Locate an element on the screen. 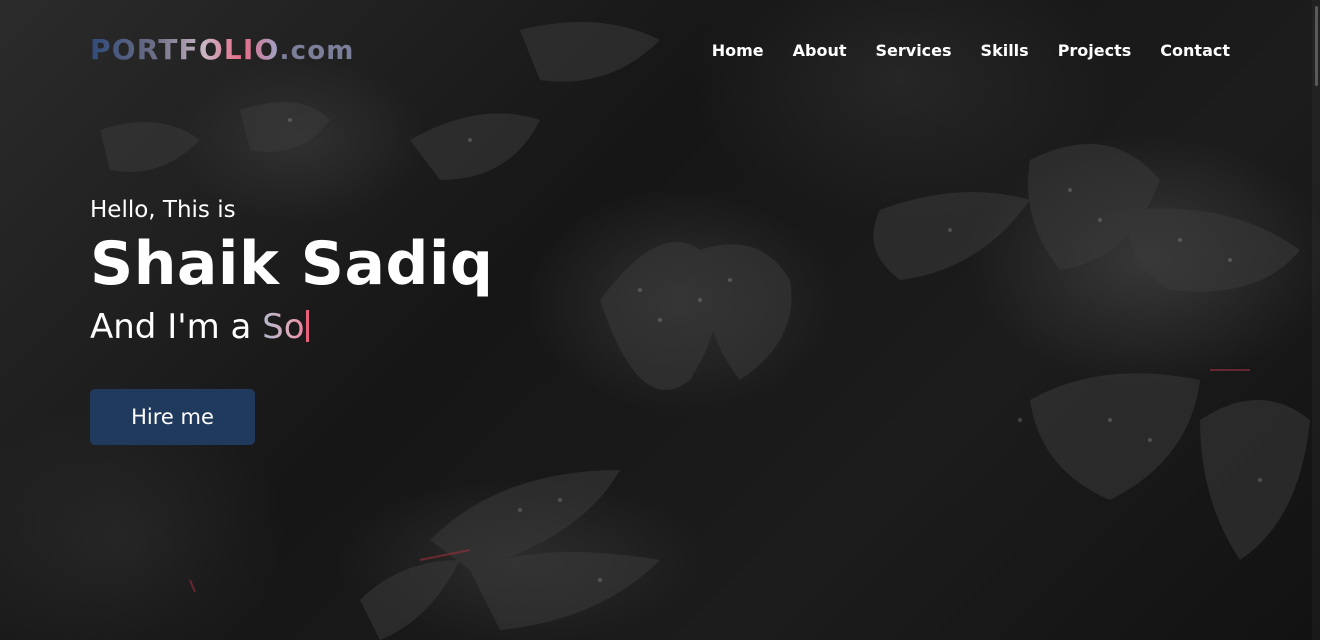  nav-link-projects: Projects is located at coordinates (1095, 50).